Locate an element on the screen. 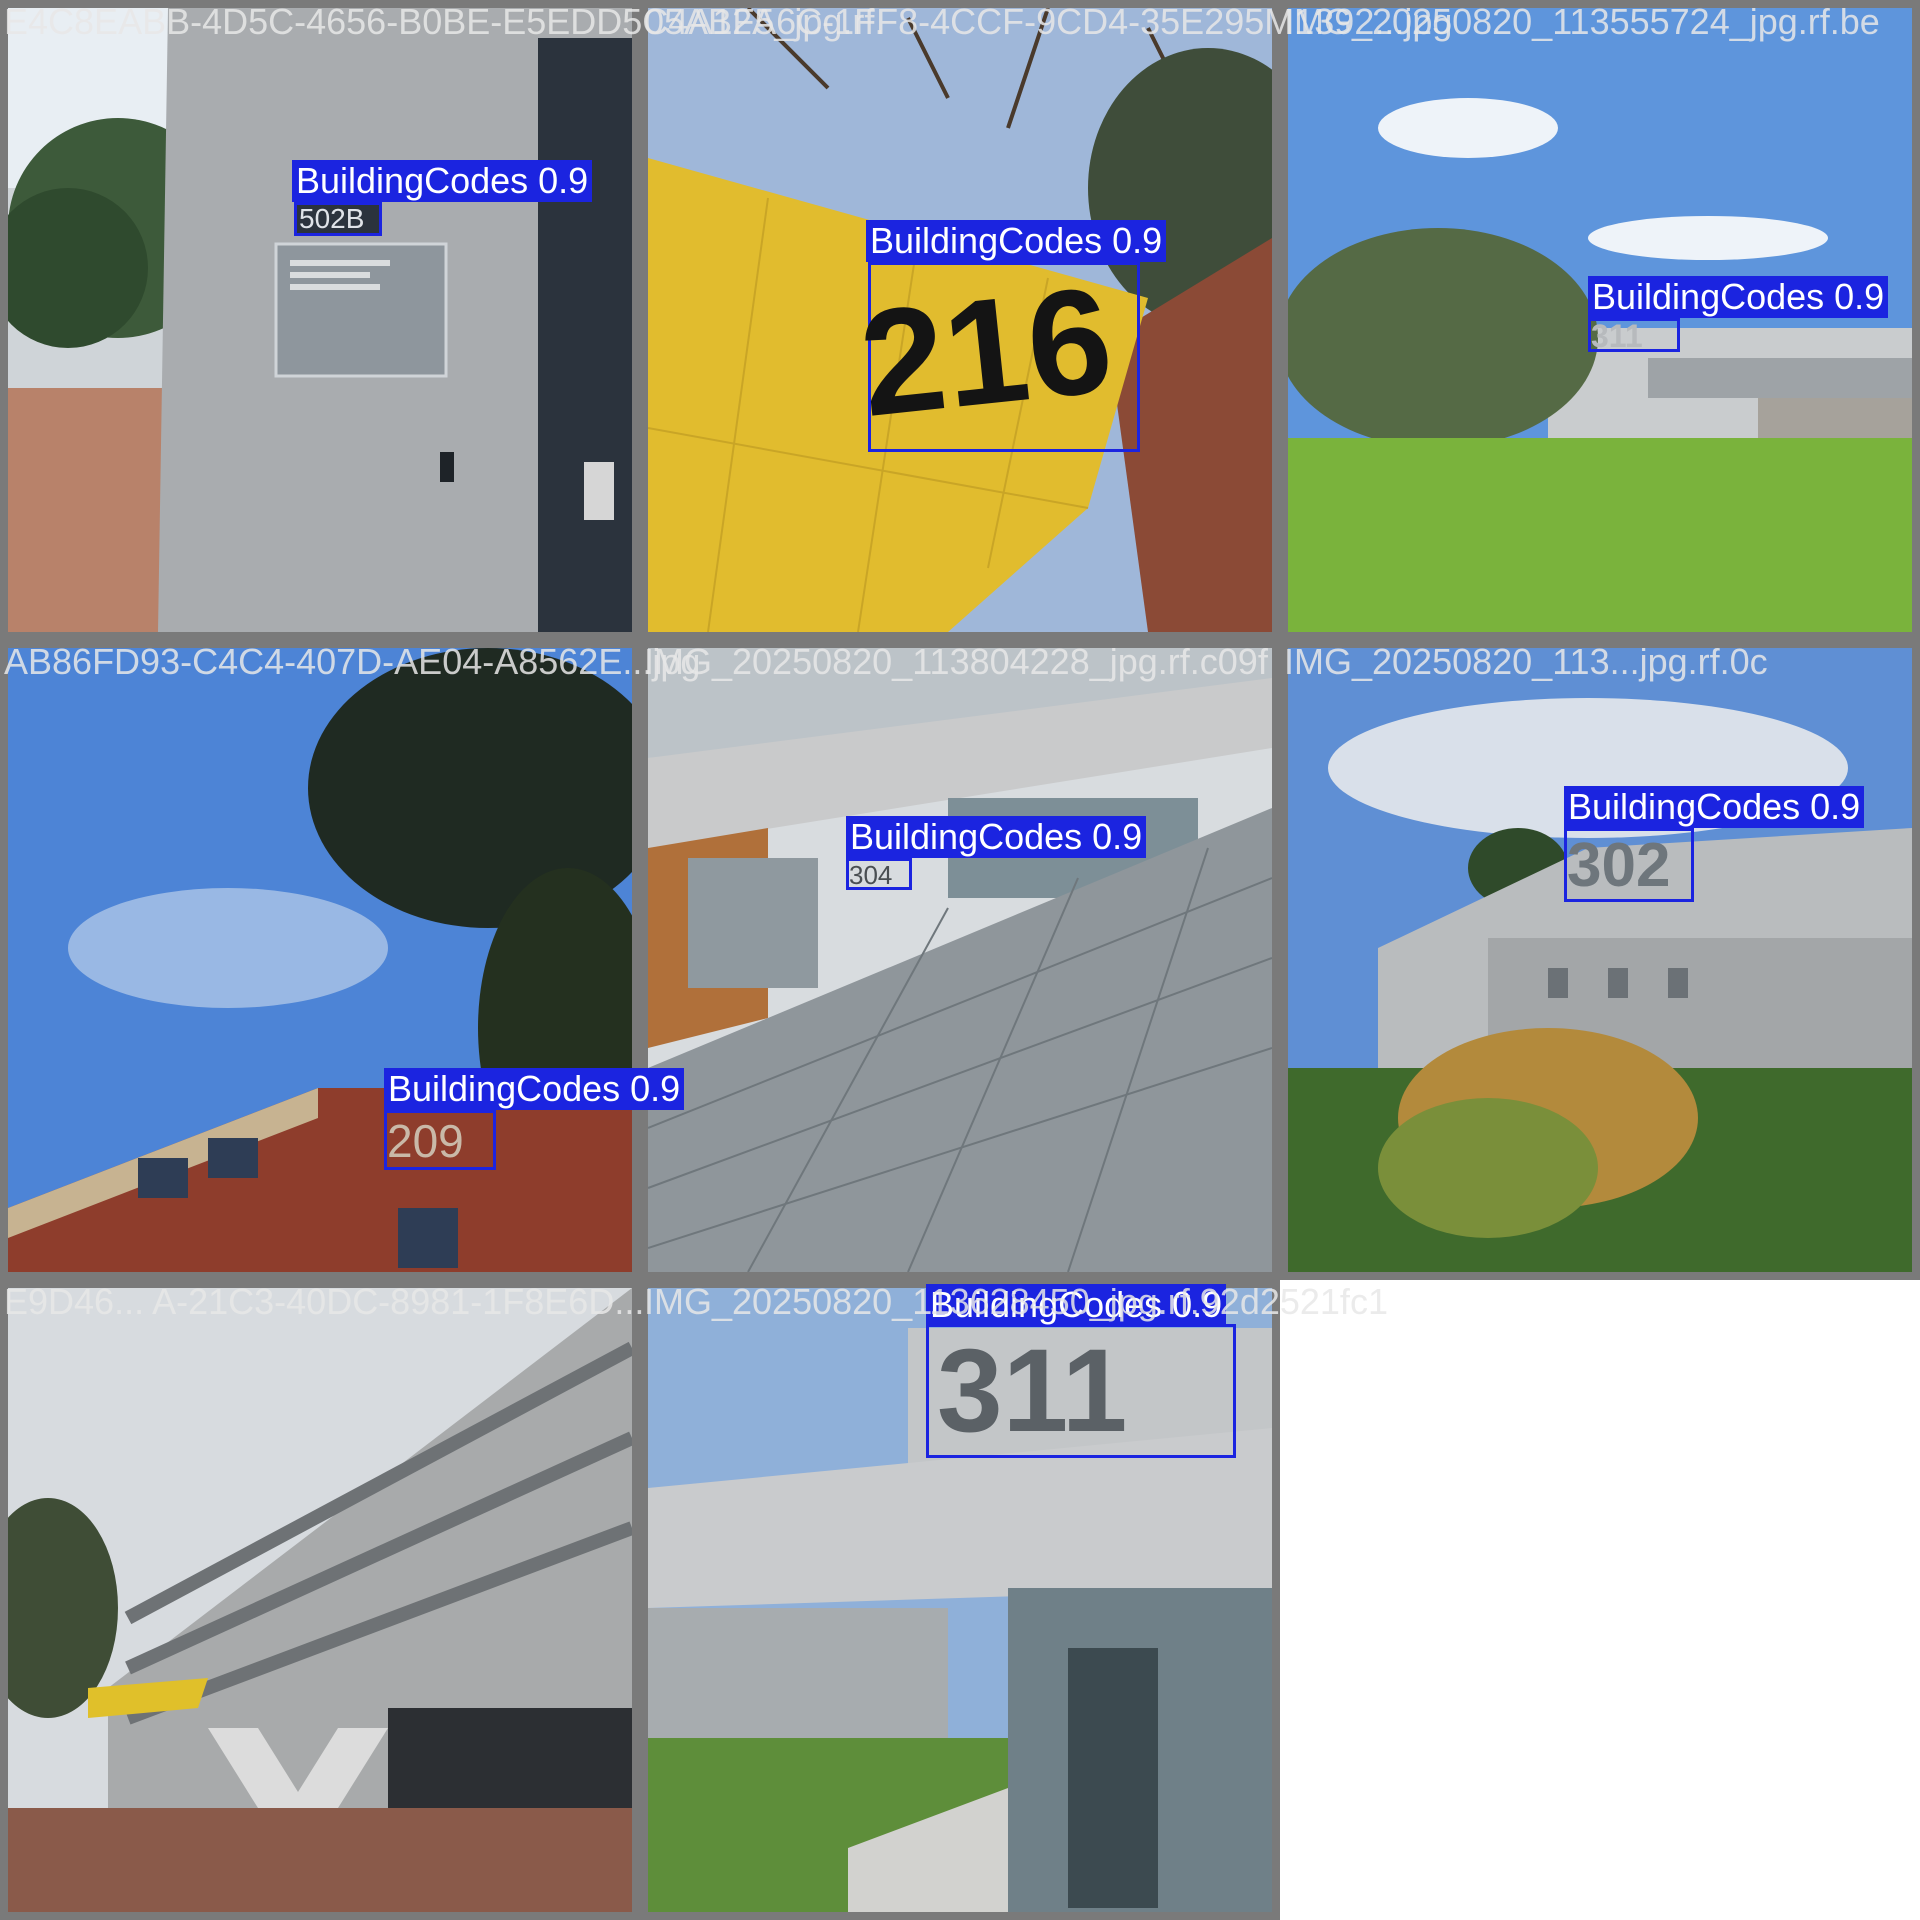 The height and width of the screenshot is (1920, 1920). photo-502b-door is located at coordinates (320, 320).